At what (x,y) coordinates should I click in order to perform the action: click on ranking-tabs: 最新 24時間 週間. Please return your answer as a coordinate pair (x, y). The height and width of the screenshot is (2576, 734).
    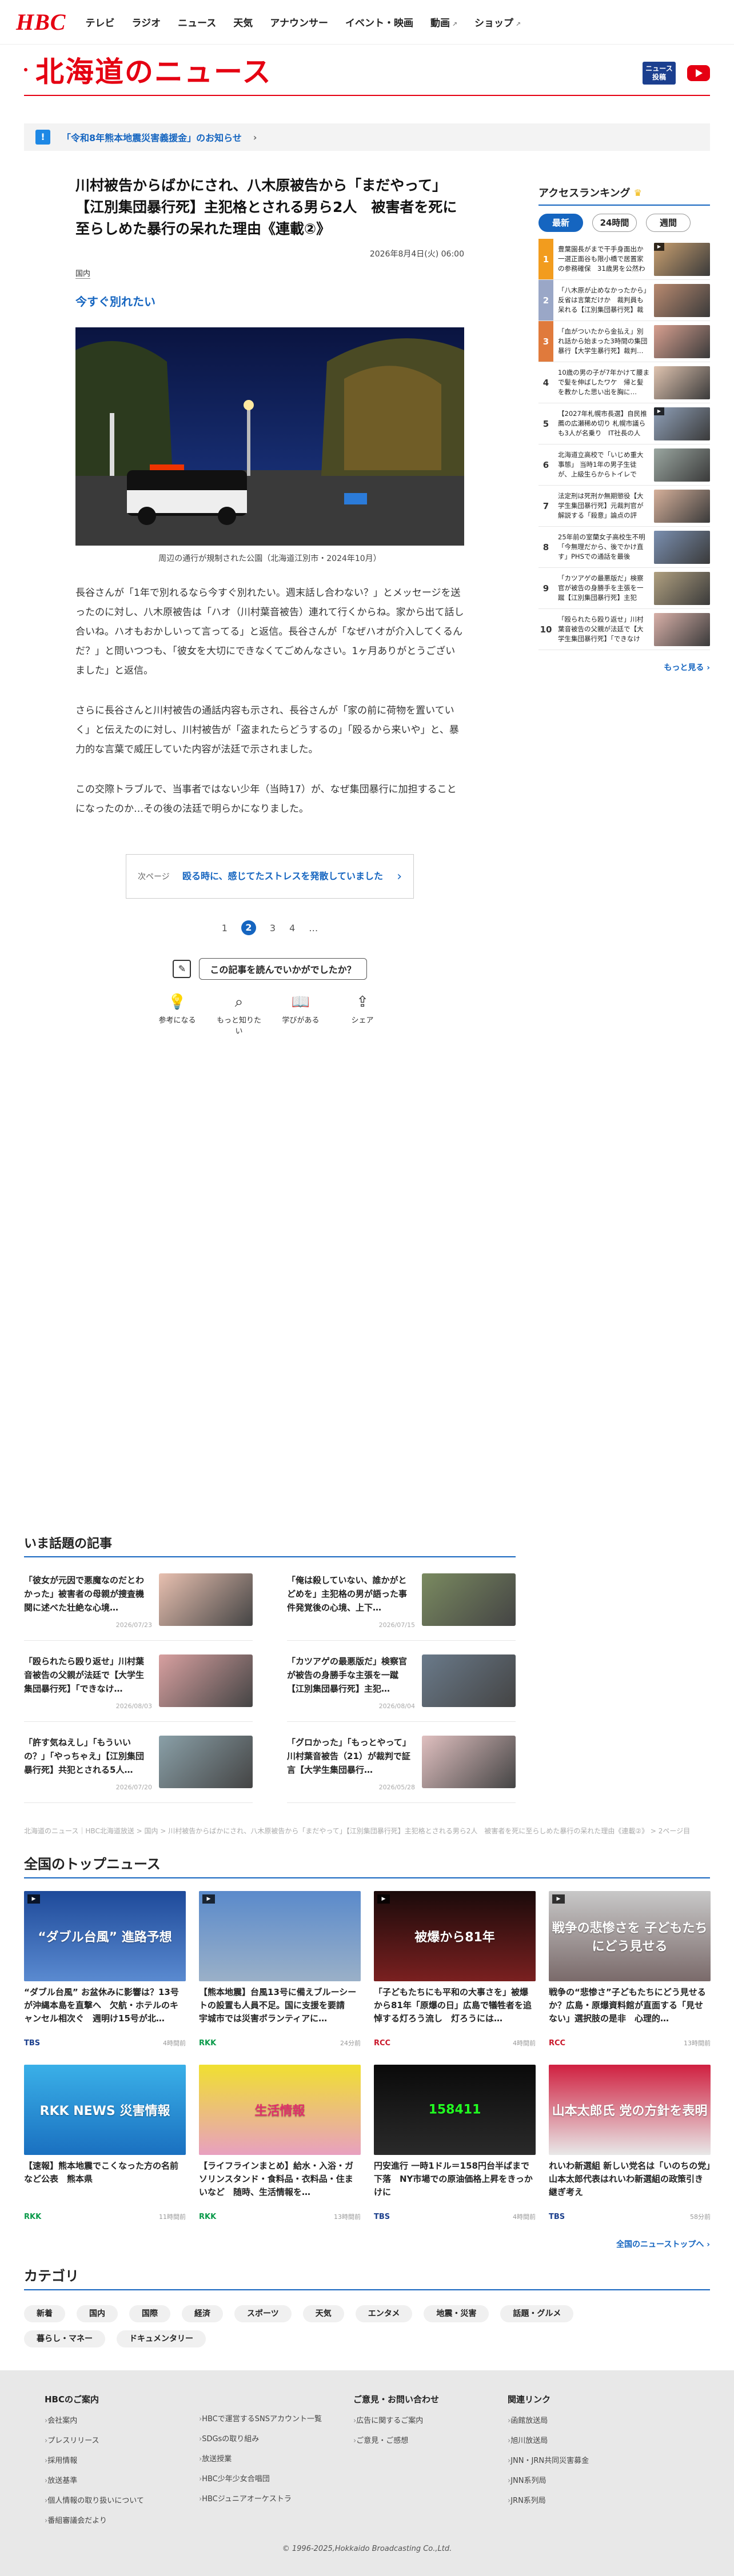
    Looking at the image, I should click on (624, 223).